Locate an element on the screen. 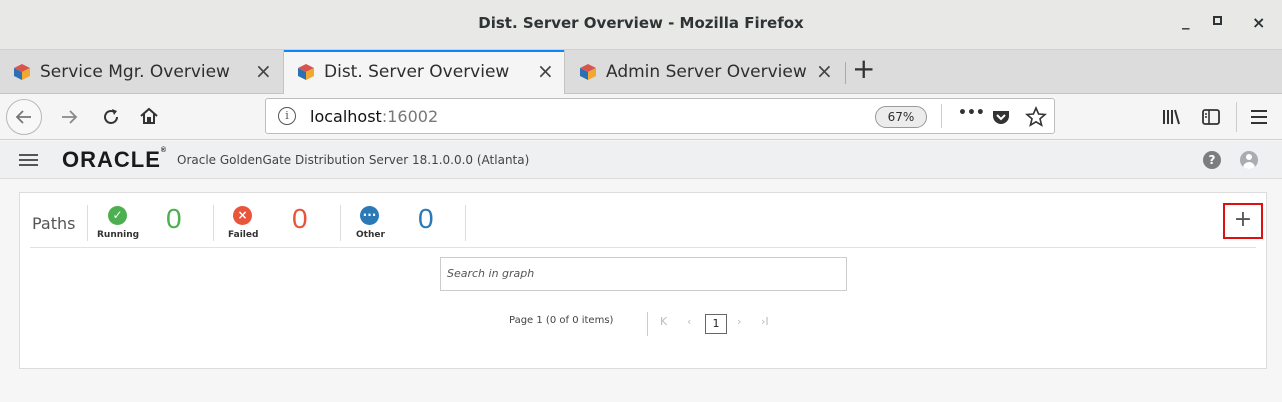 Image resolution: width=1282 pixels, height=402 pixels. home-icon is located at coordinates (149, 116).